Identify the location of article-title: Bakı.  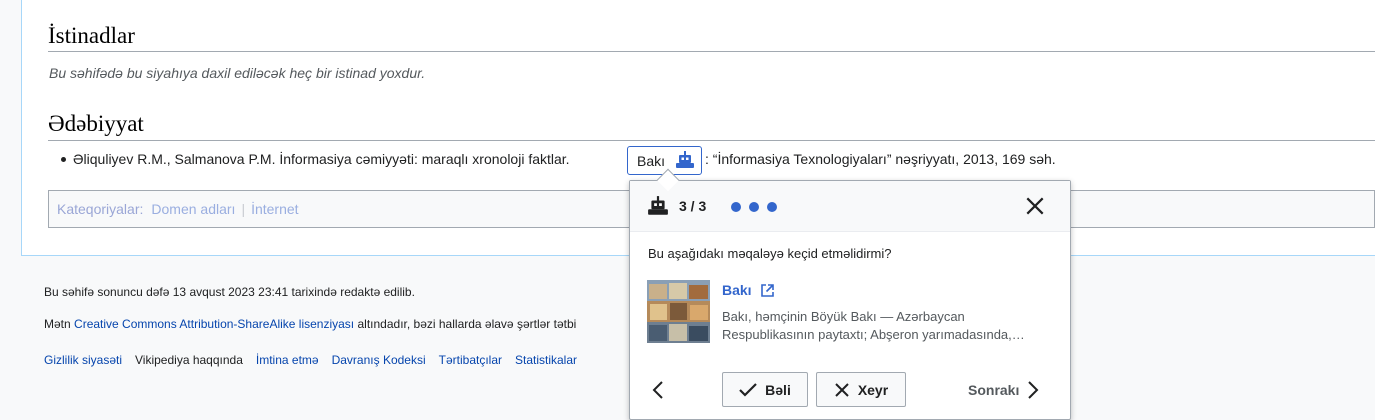
(748, 290).